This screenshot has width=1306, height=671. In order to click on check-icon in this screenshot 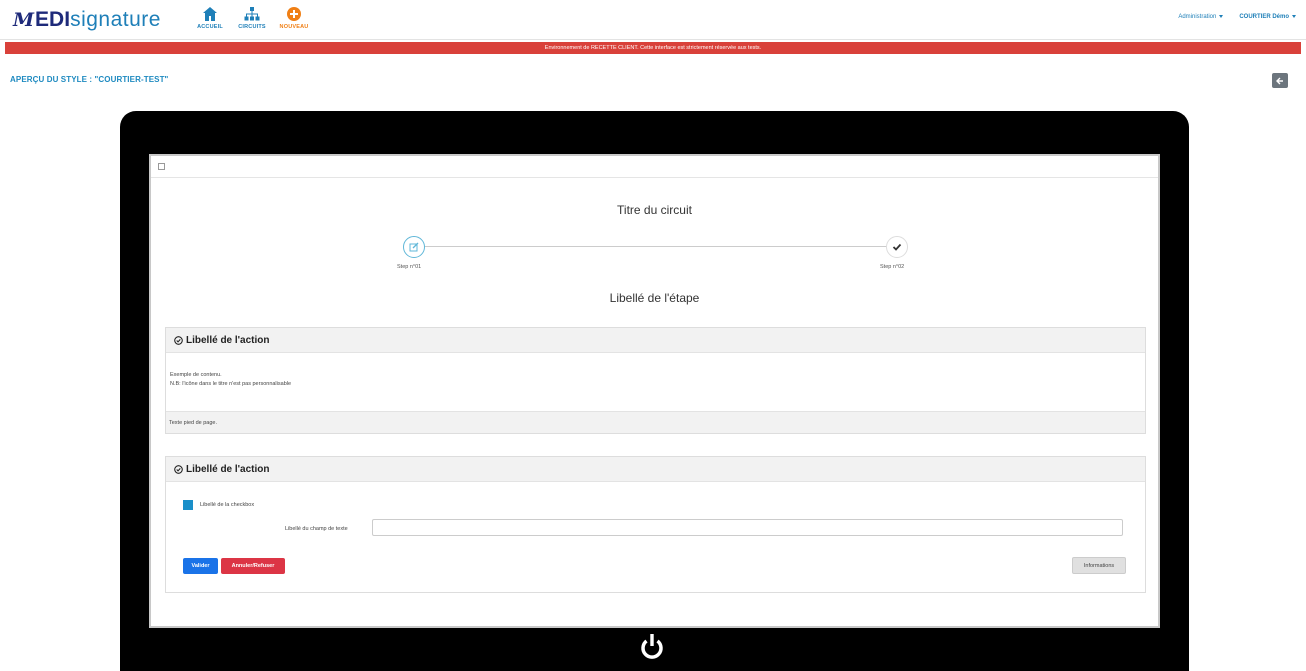, I will do `click(897, 247)`.